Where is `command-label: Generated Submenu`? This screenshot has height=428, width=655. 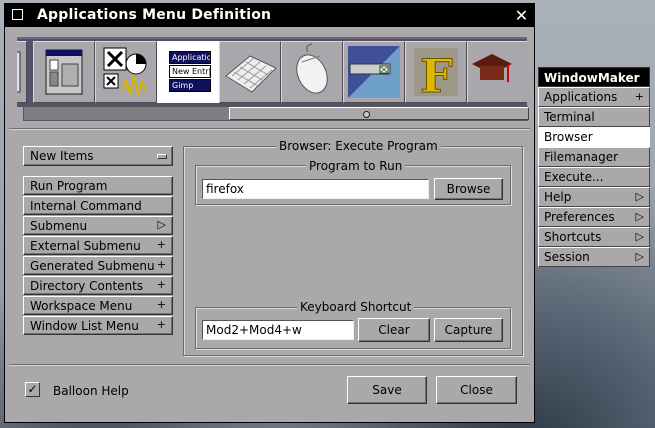
command-label: Generated Submenu is located at coordinates (92, 265).